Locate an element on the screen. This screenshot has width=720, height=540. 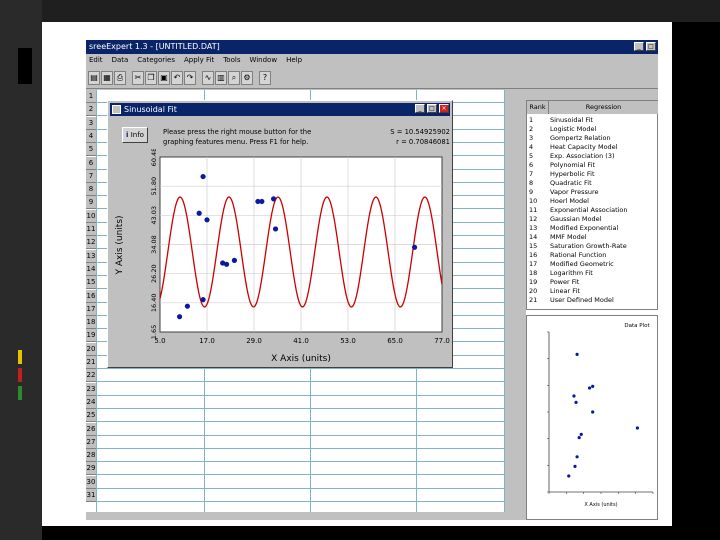
row-header: 15 is located at coordinates (91, 283).